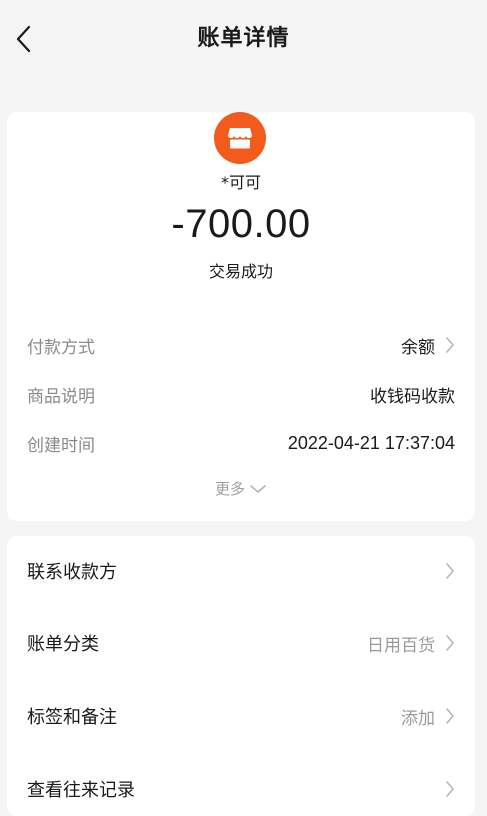 This screenshot has height=816, width=487. I want to click on tags-notes-row: 标签和备注 添加, so click(241, 716).